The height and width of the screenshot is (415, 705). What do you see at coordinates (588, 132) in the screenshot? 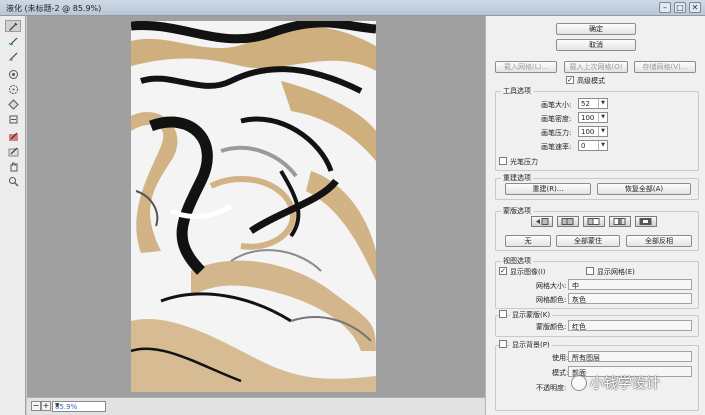
I see `brush-pressure-value: 100` at bounding box center [588, 132].